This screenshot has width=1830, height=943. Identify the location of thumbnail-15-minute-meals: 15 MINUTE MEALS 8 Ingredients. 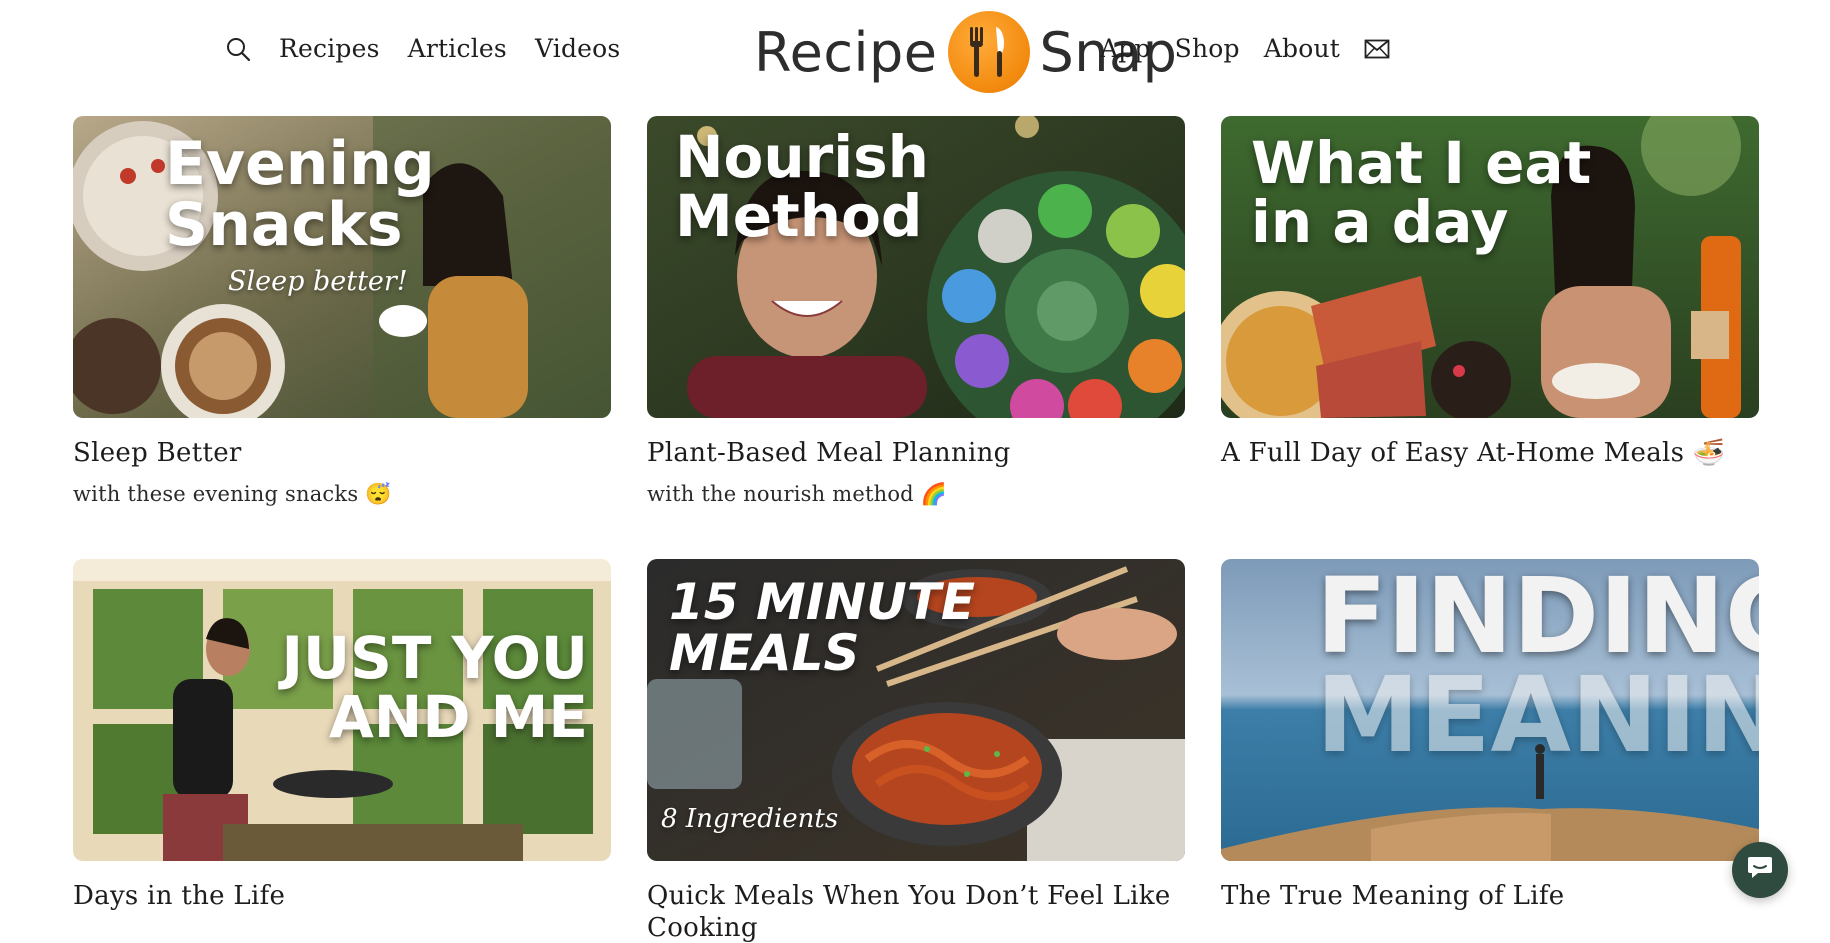
(916, 710).